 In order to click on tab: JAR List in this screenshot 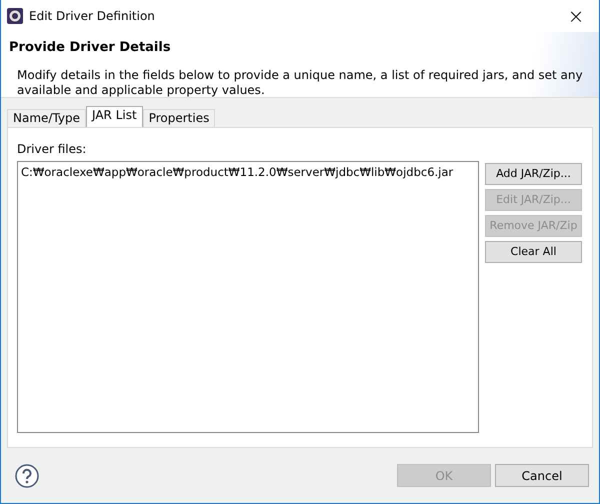, I will do `click(114, 116)`.